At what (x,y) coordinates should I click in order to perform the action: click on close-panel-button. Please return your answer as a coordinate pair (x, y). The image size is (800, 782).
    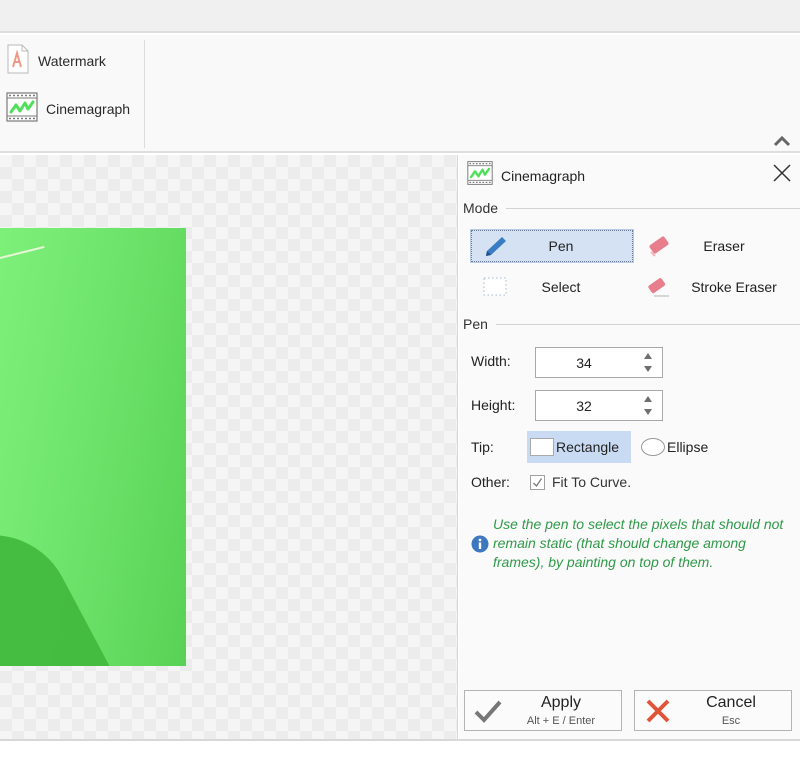
    Looking at the image, I should click on (782, 173).